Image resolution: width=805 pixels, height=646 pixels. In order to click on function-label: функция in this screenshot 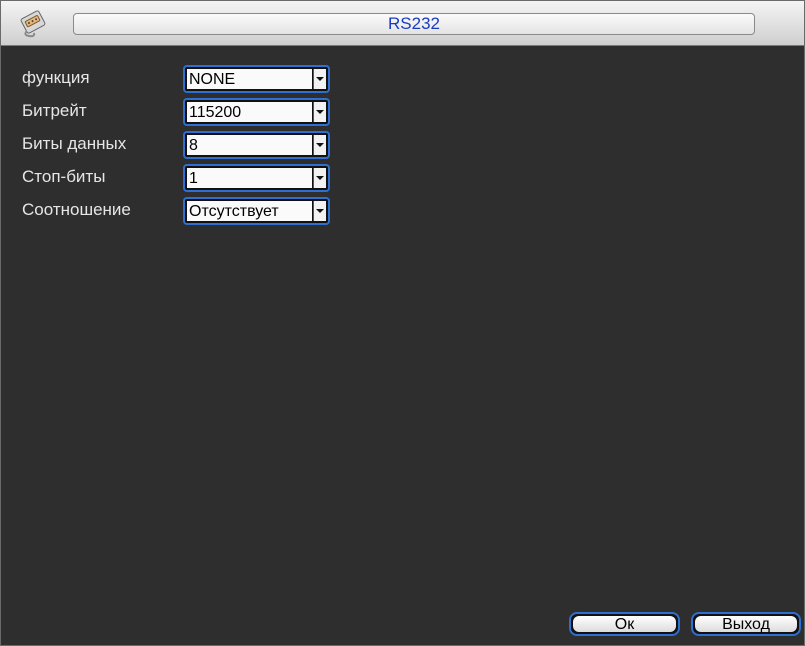, I will do `click(56, 77)`.